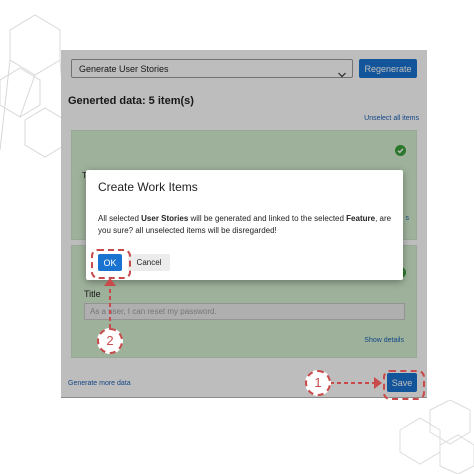 The width and height of the screenshot is (474, 474). Describe the element at coordinates (243, 333) in the screenshot. I see `annotation-arrows` at that location.